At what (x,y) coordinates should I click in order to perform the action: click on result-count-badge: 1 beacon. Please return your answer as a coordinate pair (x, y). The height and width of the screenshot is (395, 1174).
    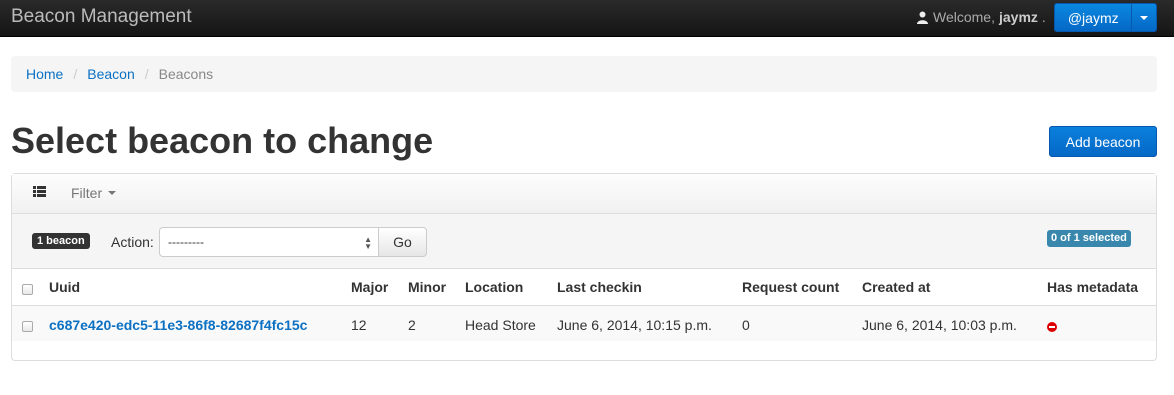
    Looking at the image, I should click on (61, 241).